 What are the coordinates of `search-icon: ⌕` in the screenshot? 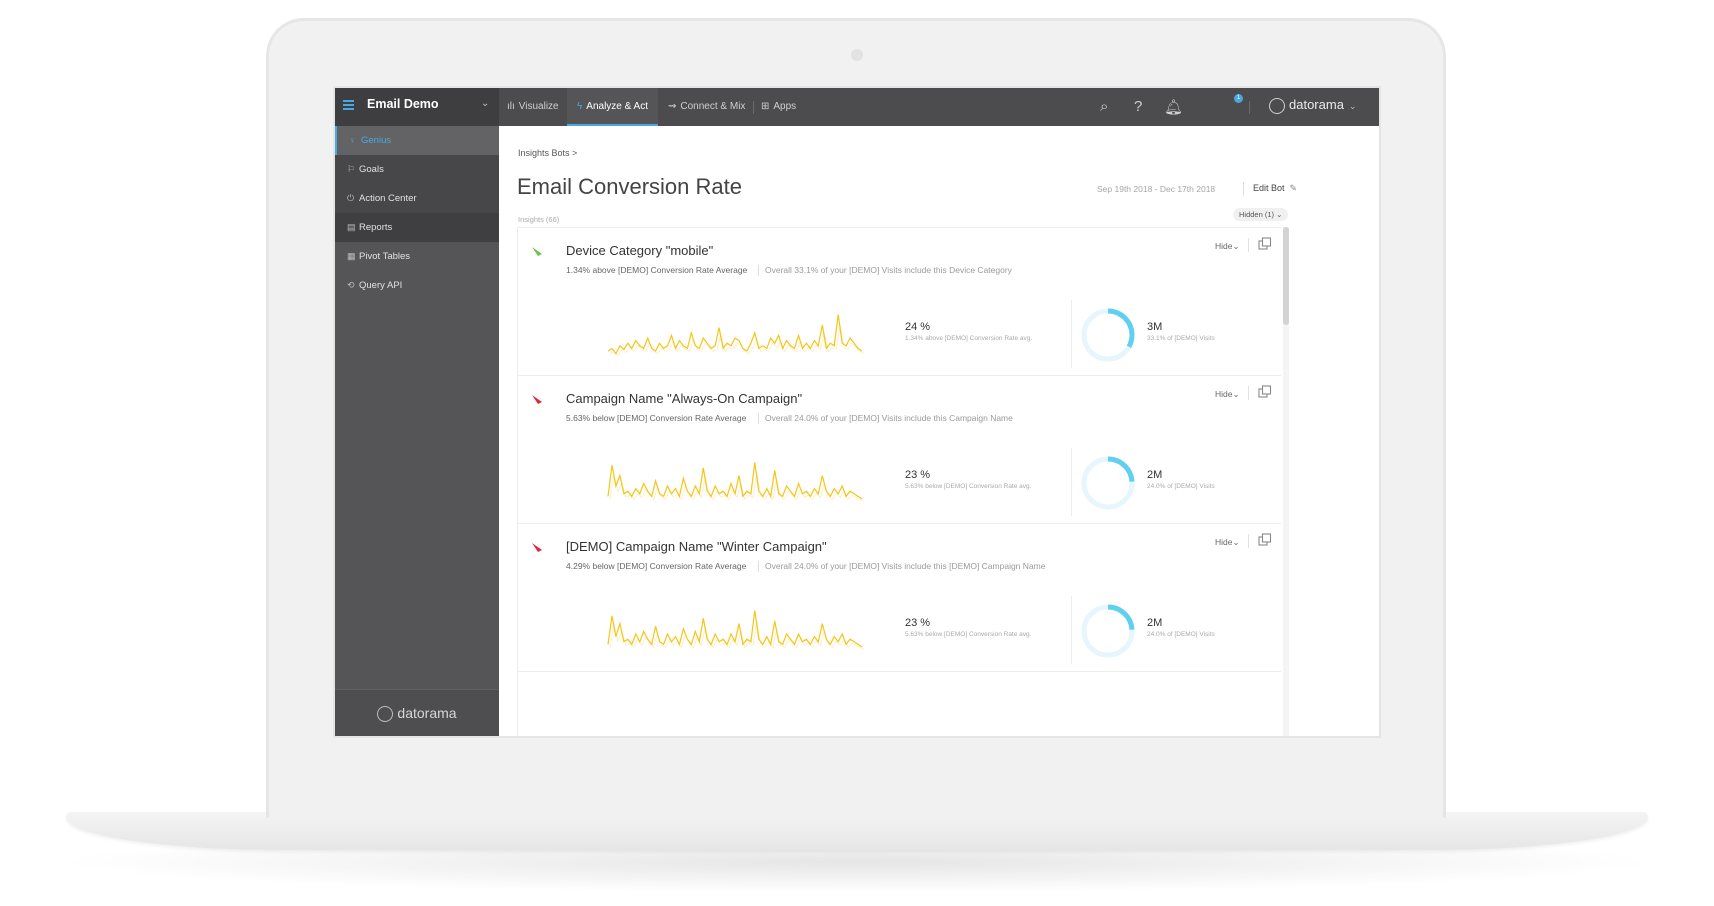 It's located at (1104, 106).